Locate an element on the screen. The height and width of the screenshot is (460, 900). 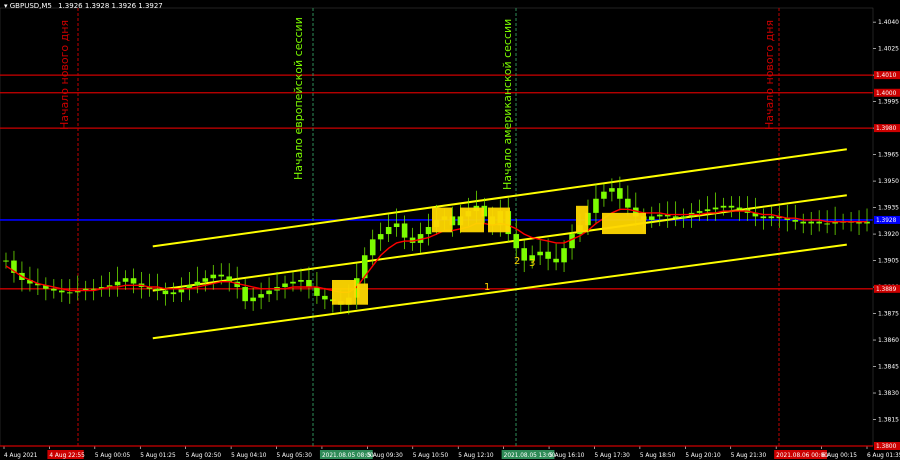
ohlc-readout: 1.3926 1.3928 1.3926 1.3927 is located at coordinates (110, 6).